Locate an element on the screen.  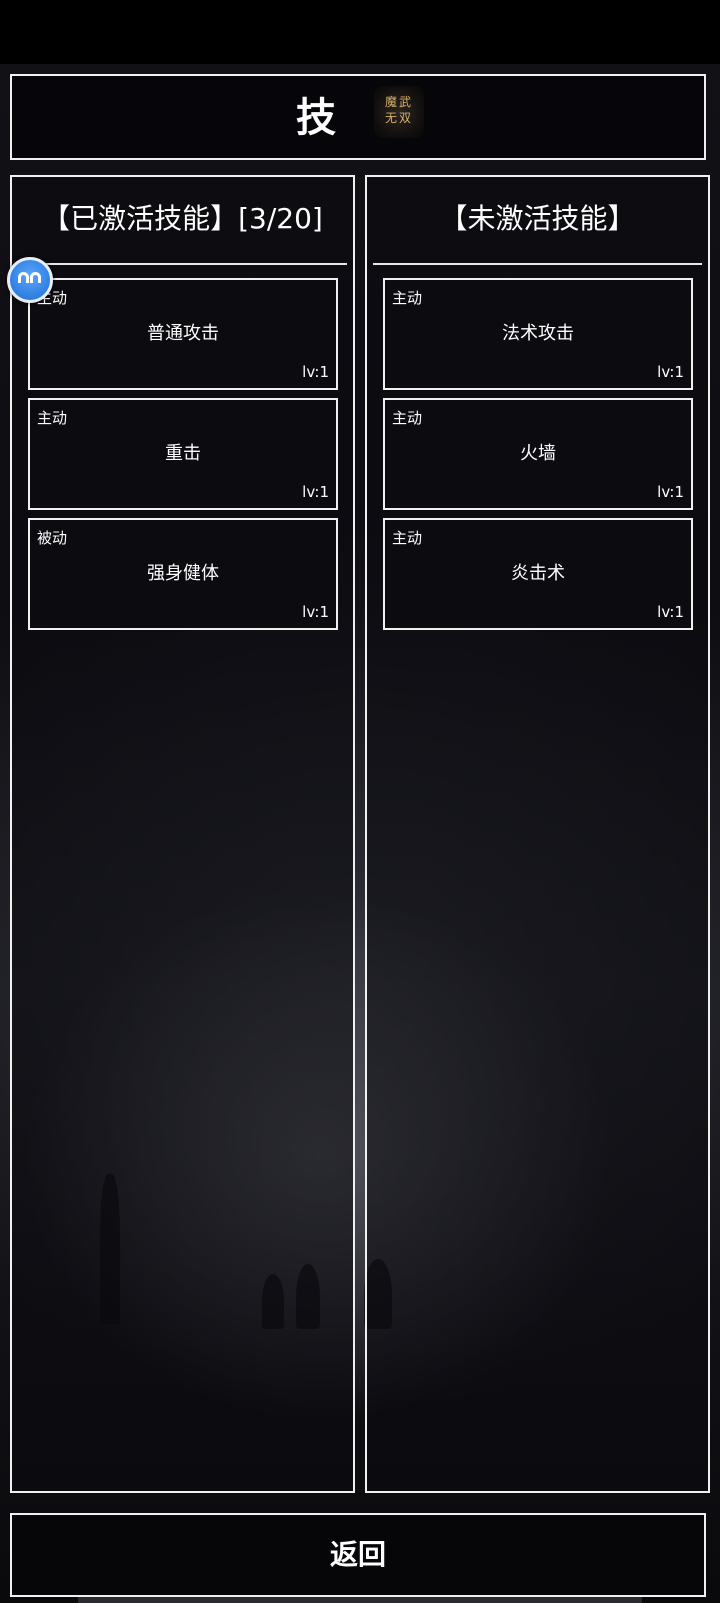
skill-name: 强身健体 is located at coordinates (183, 573).